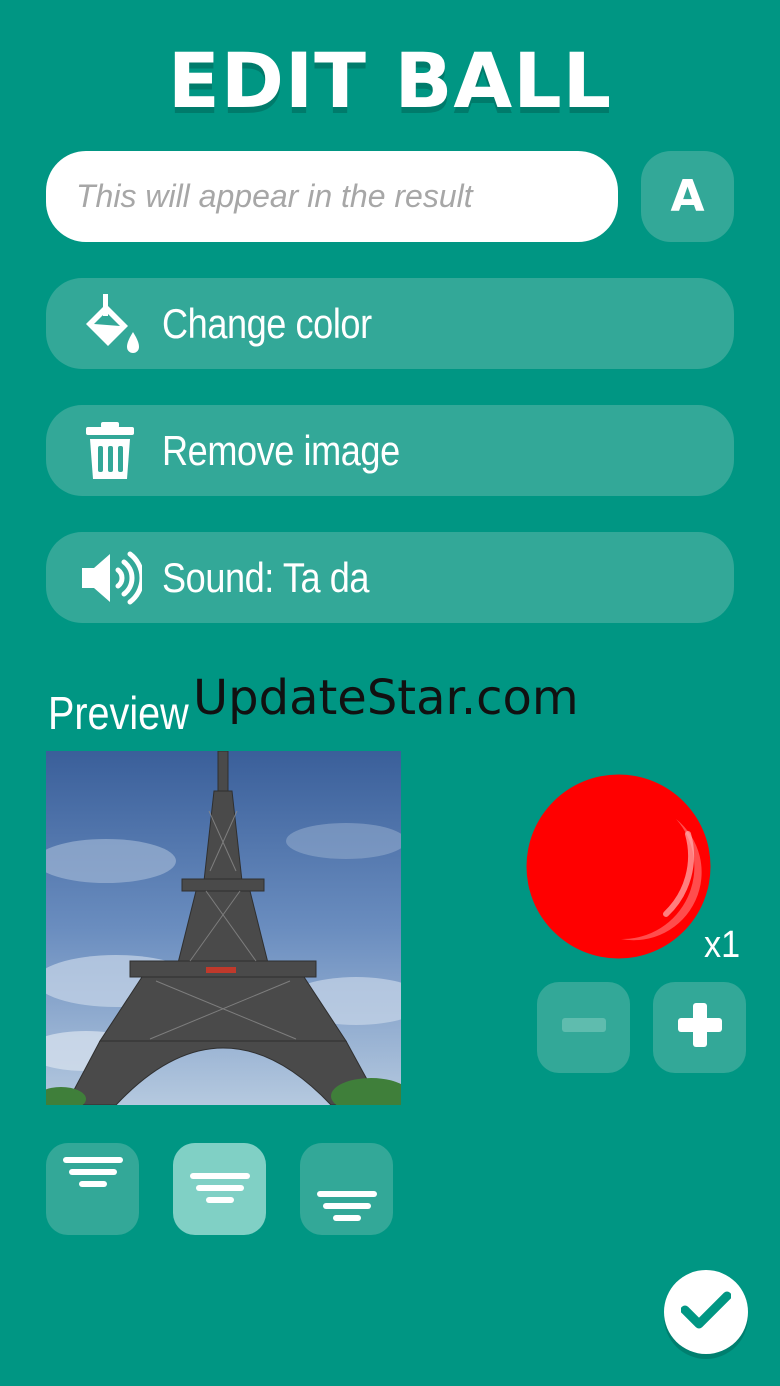 The image size is (780, 1386). What do you see at coordinates (390, 577) in the screenshot?
I see `sound-button: Sound: Ta da` at bounding box center [390, 577].